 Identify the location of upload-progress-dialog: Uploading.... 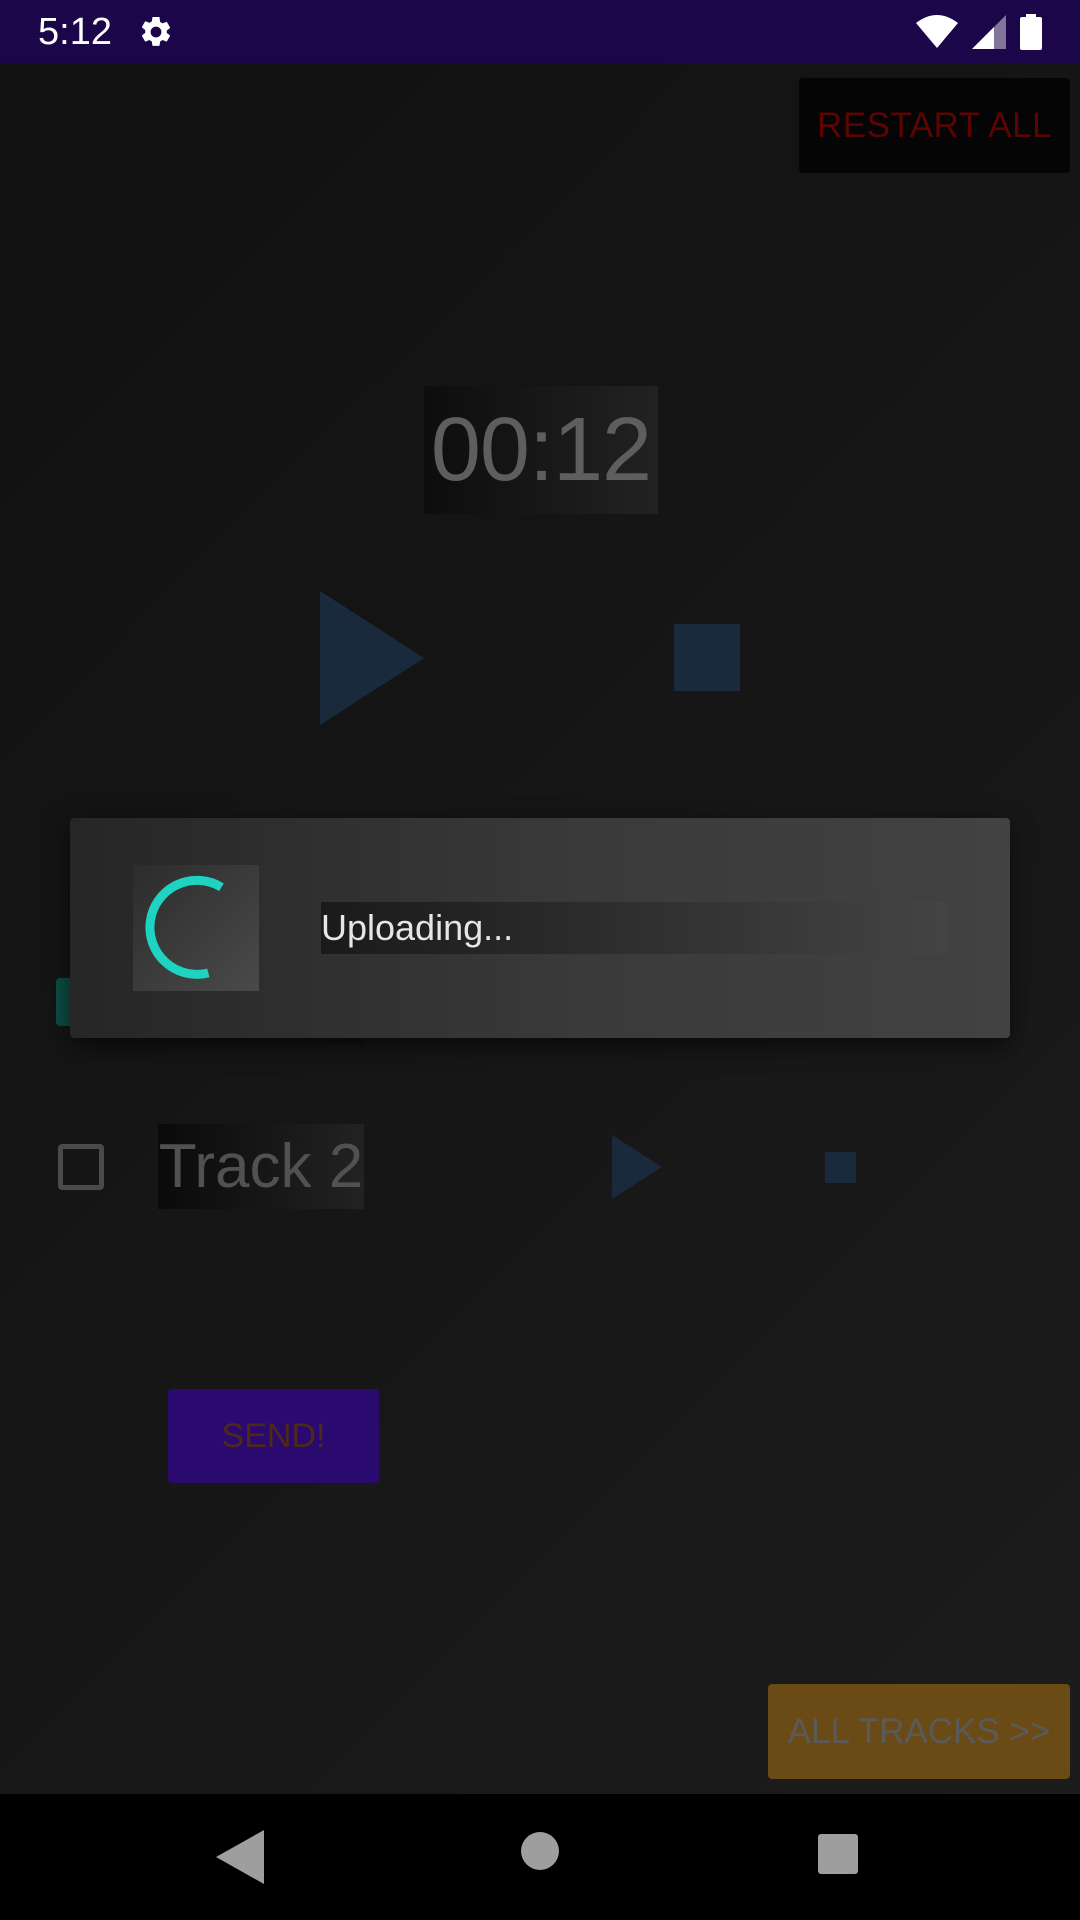
(540, 928).